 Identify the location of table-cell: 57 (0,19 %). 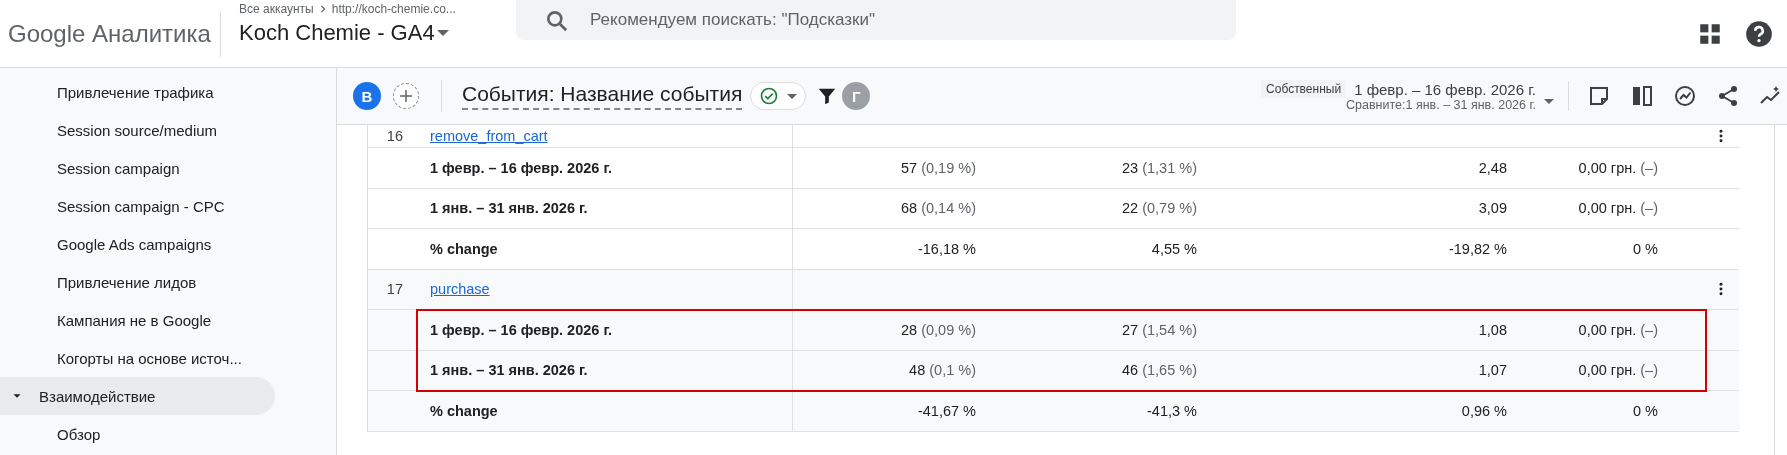
(938, 167).